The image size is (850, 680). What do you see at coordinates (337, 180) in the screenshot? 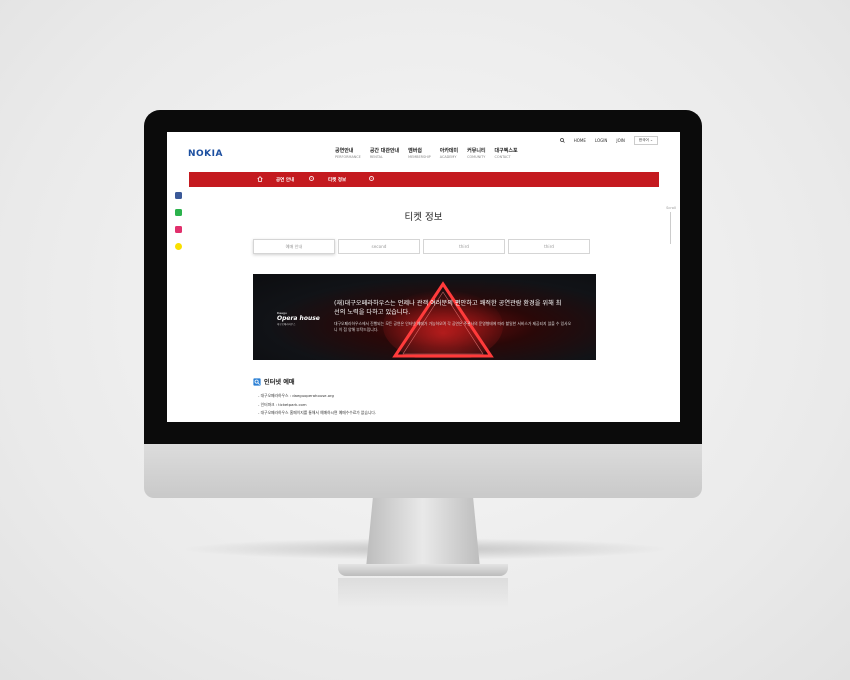
I see `breadcrumb-level2: 티켓 정보` at bounding box center [337, 180].